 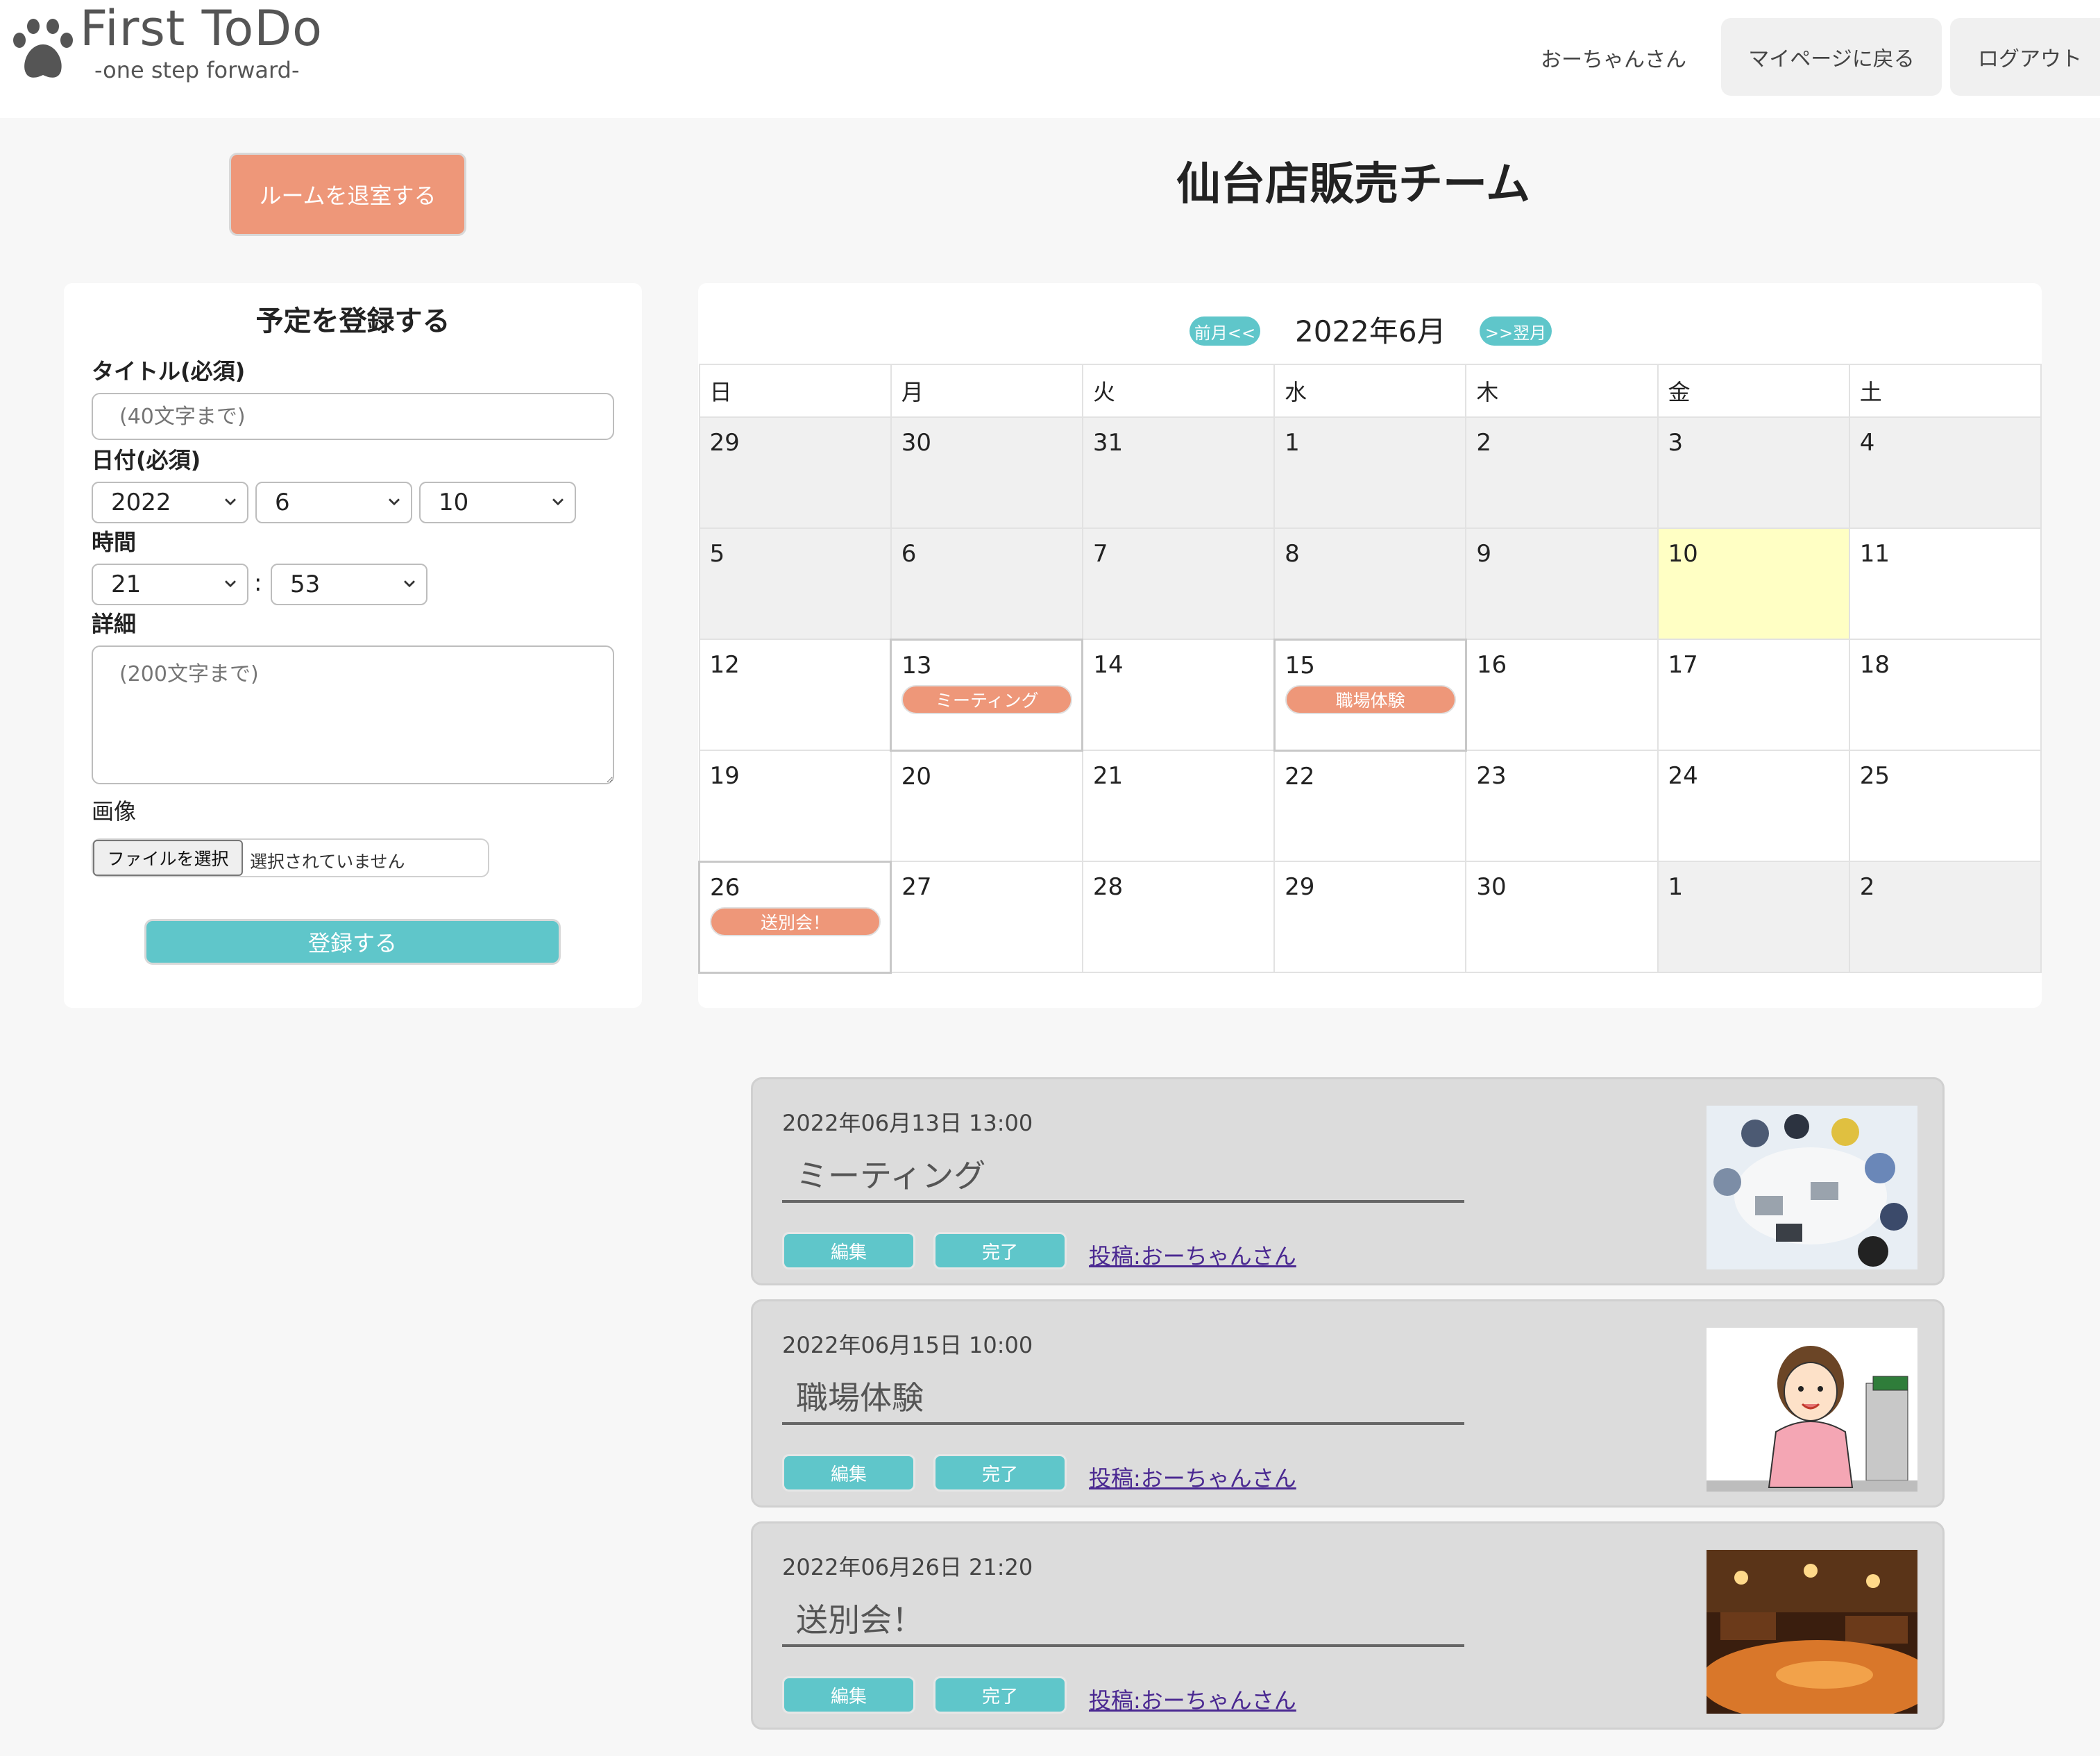 I want to click on calendar-day: 25, so click(x=1945, y=806).